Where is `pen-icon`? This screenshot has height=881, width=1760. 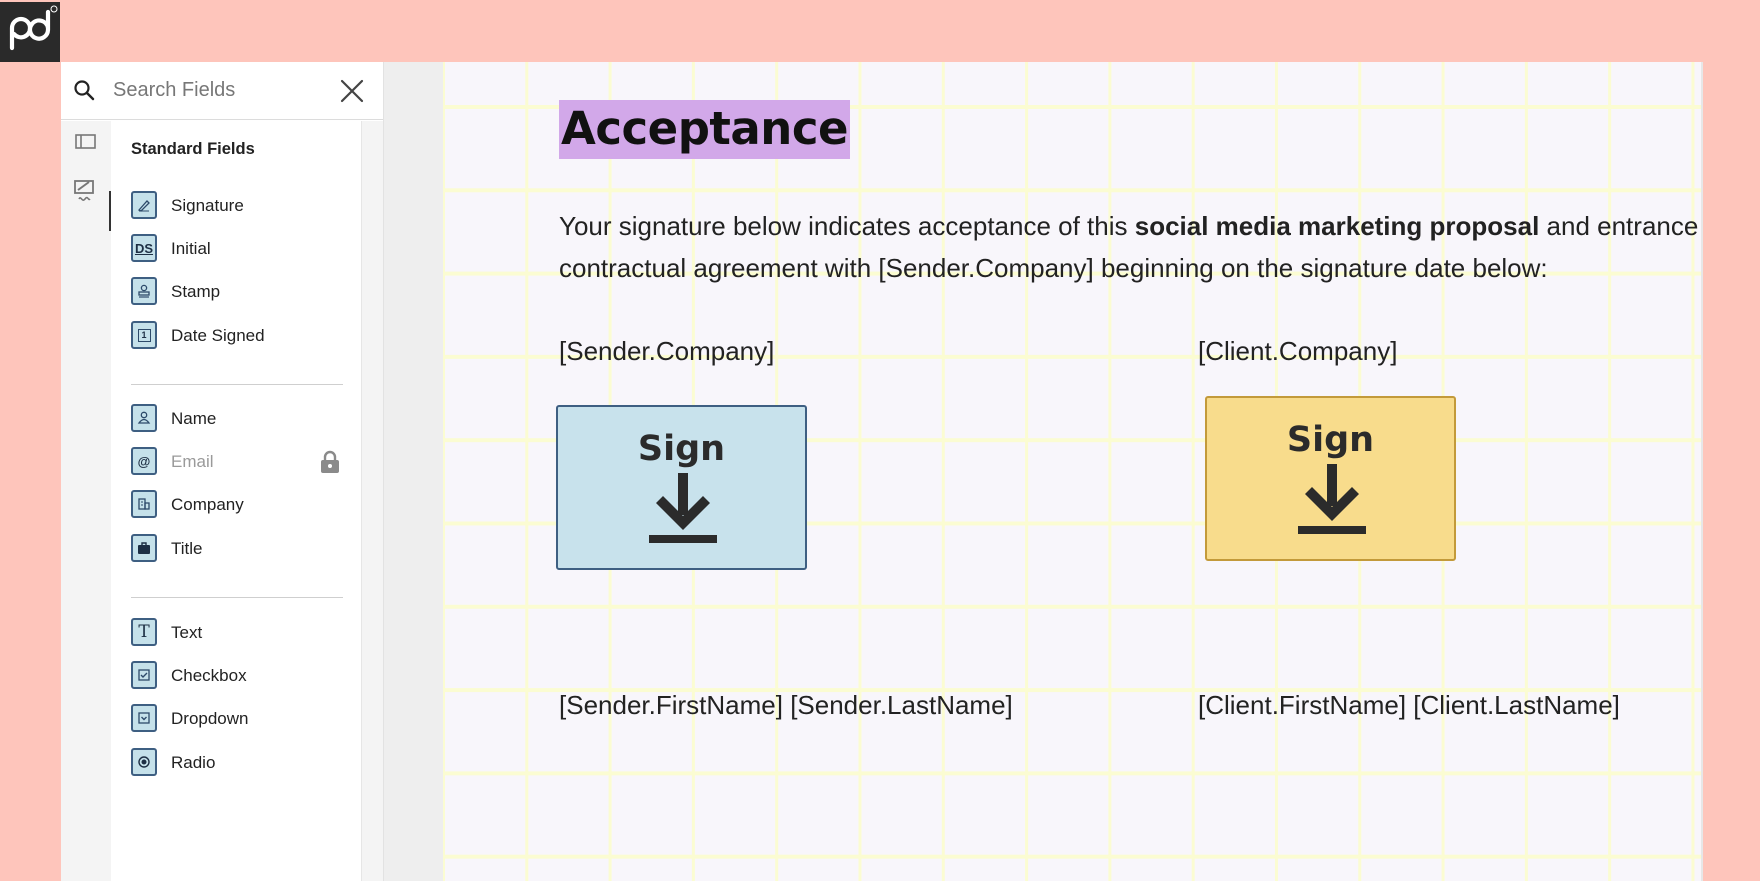 pen-icon is located at coordinates (144, 205).